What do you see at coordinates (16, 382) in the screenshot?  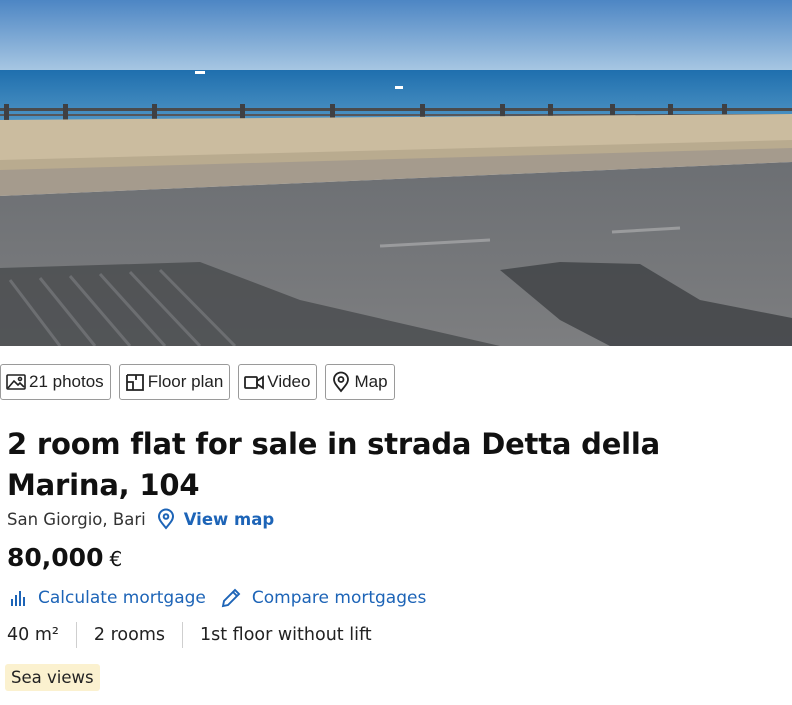 I see `image-icon` at bounding box center [16, 382].